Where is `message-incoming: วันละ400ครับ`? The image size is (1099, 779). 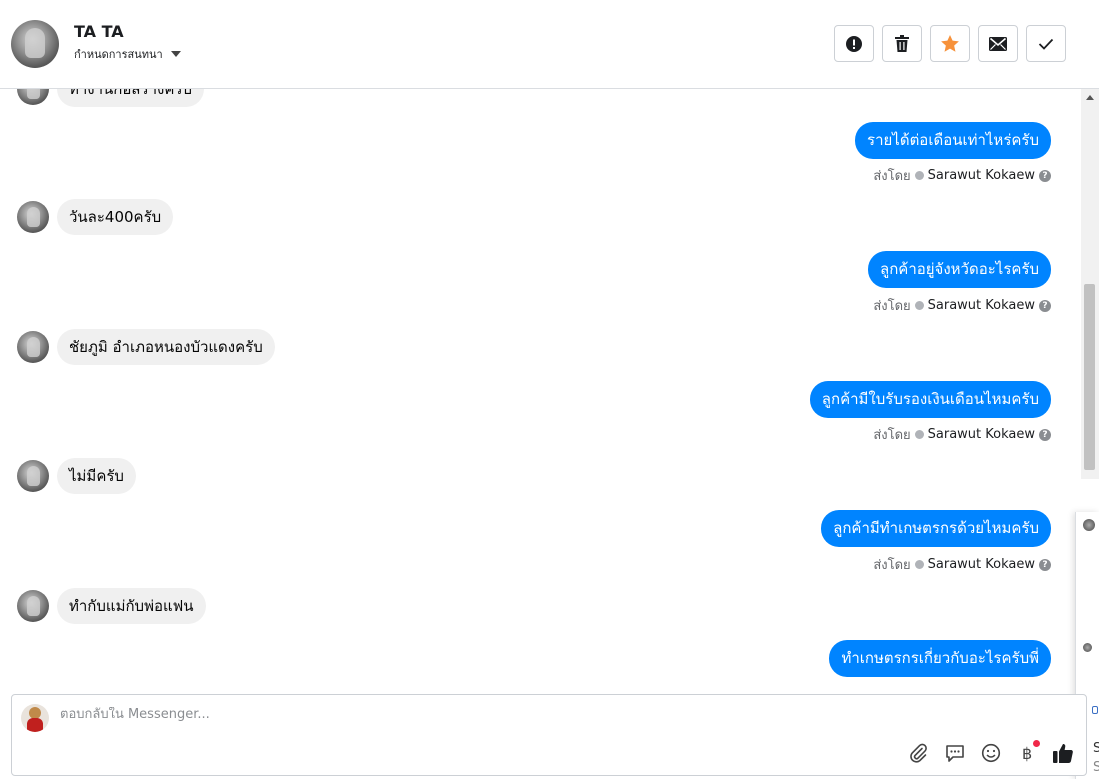
message-incoming: วันละ400ครับ is located at coordinates (95, 217).